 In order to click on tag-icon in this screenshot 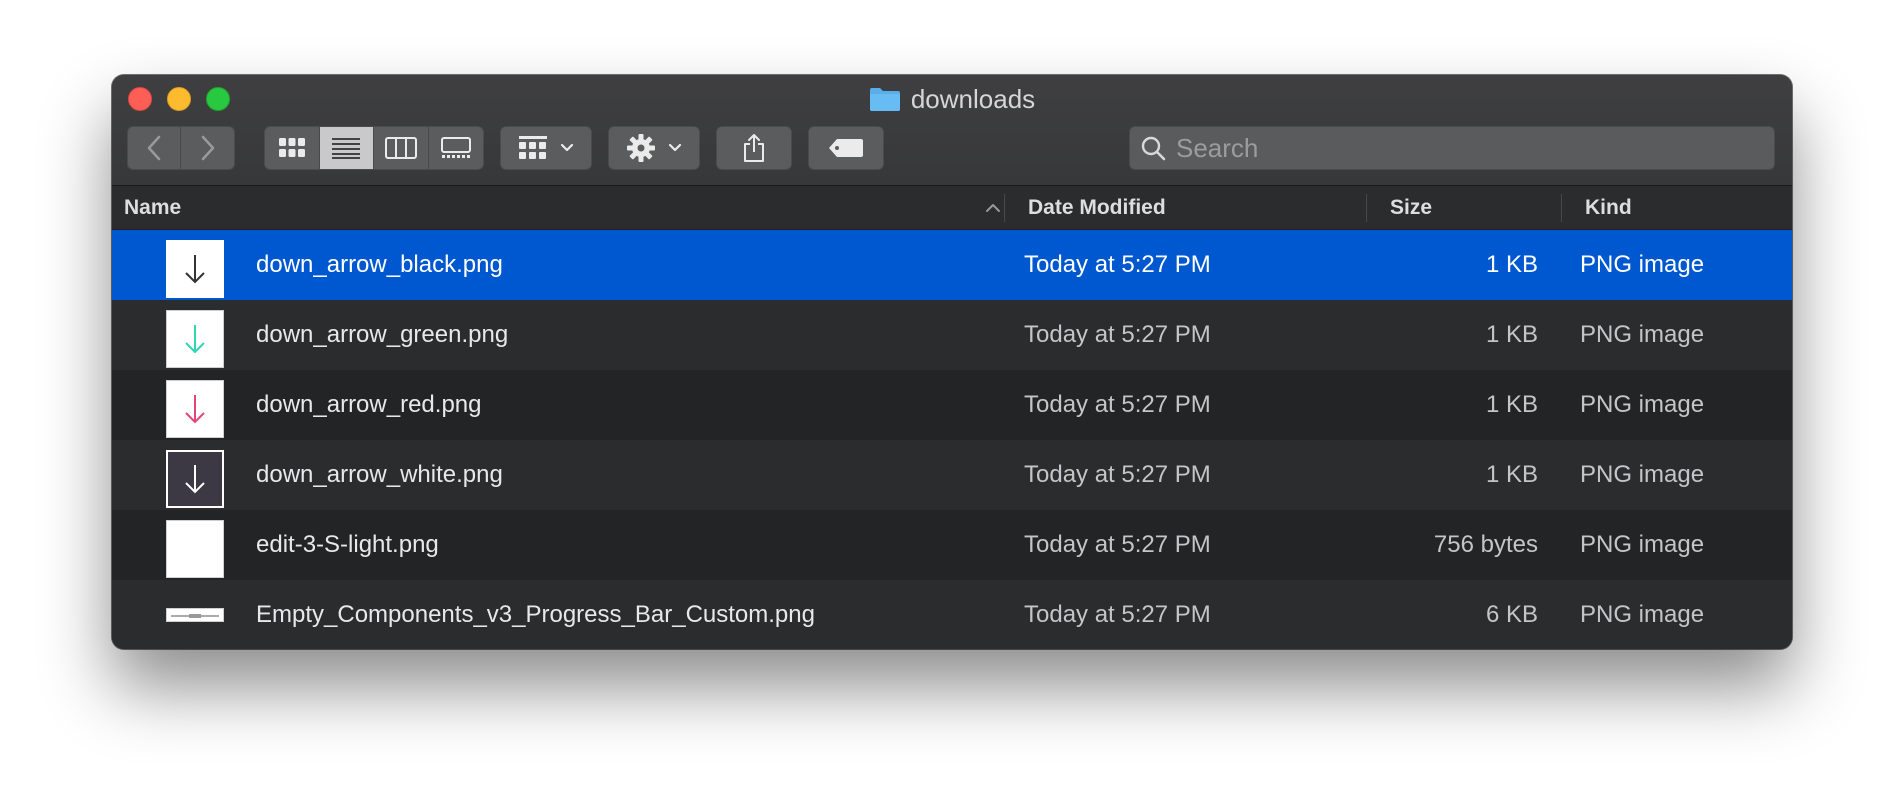, I will do `click(846, 148)`.